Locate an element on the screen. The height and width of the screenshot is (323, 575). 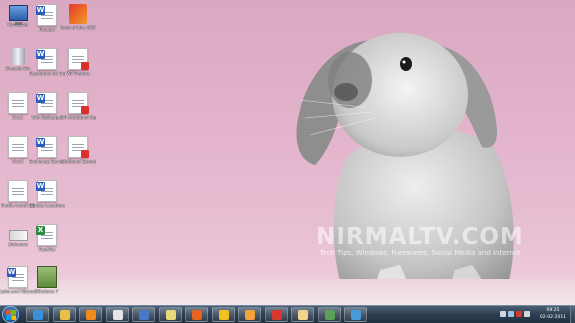
taskbar-button-network-people is located at coordinates (329, 314).